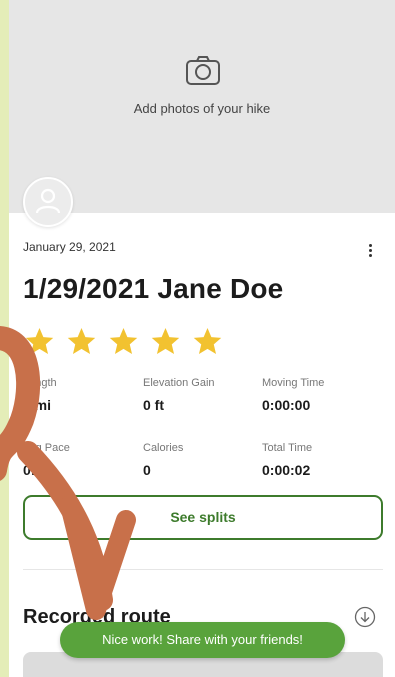 Image resolution: width=395 pixels, height=677 pixels. What do you see at coordinates (203, 517) in the screenshot?
I see `see-splits-button: See splits` at bounding box center [203, 517].